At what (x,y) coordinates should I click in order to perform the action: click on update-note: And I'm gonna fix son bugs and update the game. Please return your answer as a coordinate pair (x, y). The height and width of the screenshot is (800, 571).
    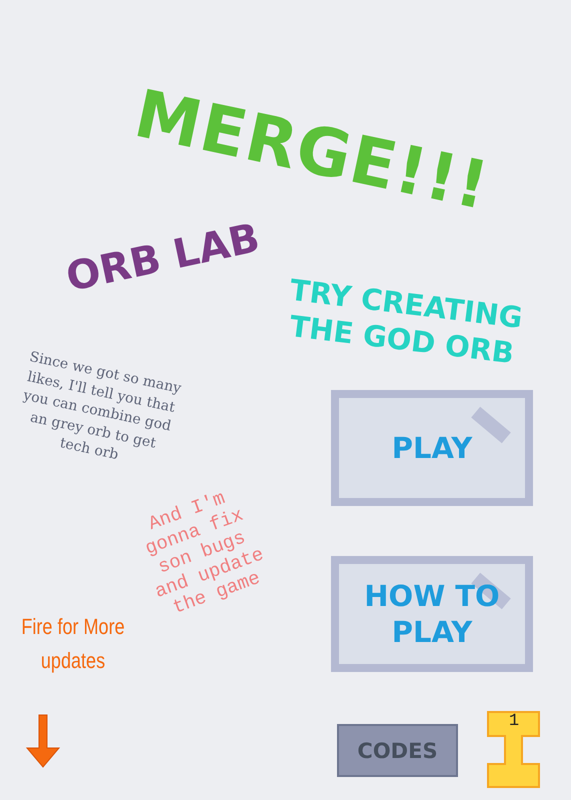
    Looking at the image, I should click on (204, 554).